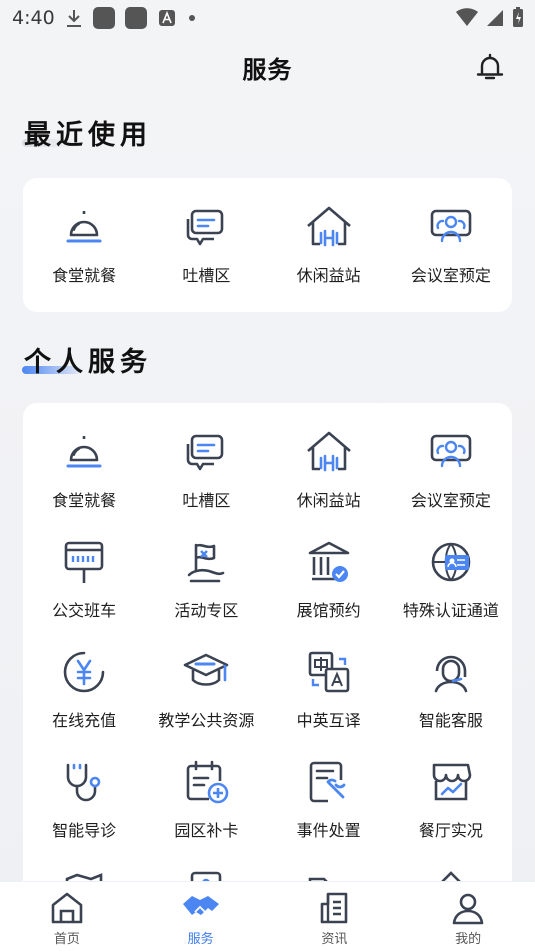 This screenshot has height=951, width=535. I want to click on service-complaints: 吐槽区, so click(206, 468).